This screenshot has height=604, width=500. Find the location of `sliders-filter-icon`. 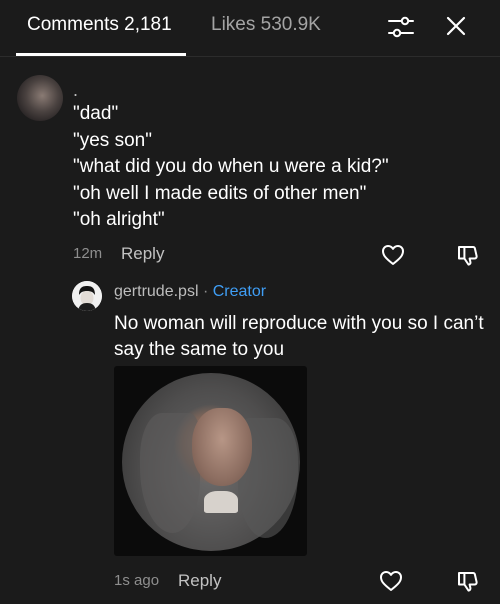

sliders-filter-icon is located at coordinates (401, 27).